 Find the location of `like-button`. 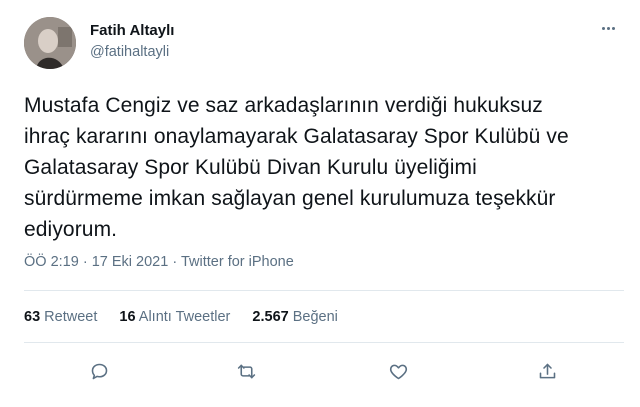

like-button is located at coordinates (398, 371).